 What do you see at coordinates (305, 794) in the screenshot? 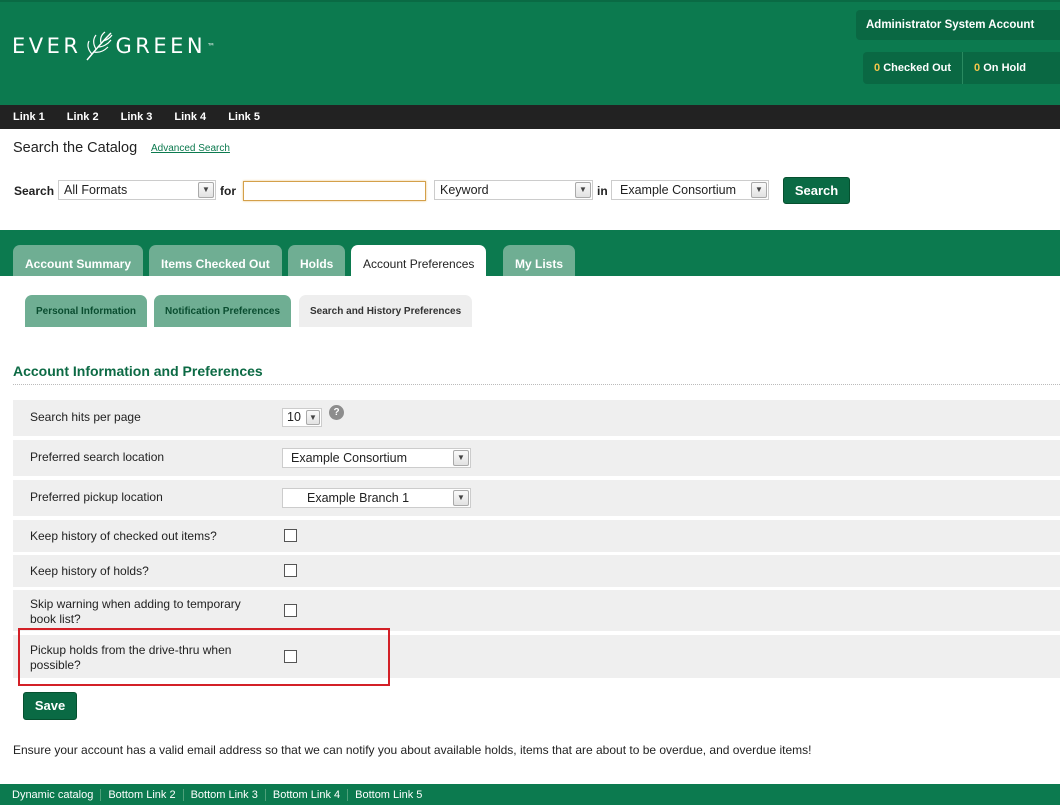
I see `footer-link-4: Bottom Link 4` at bounding box center [305, 794].